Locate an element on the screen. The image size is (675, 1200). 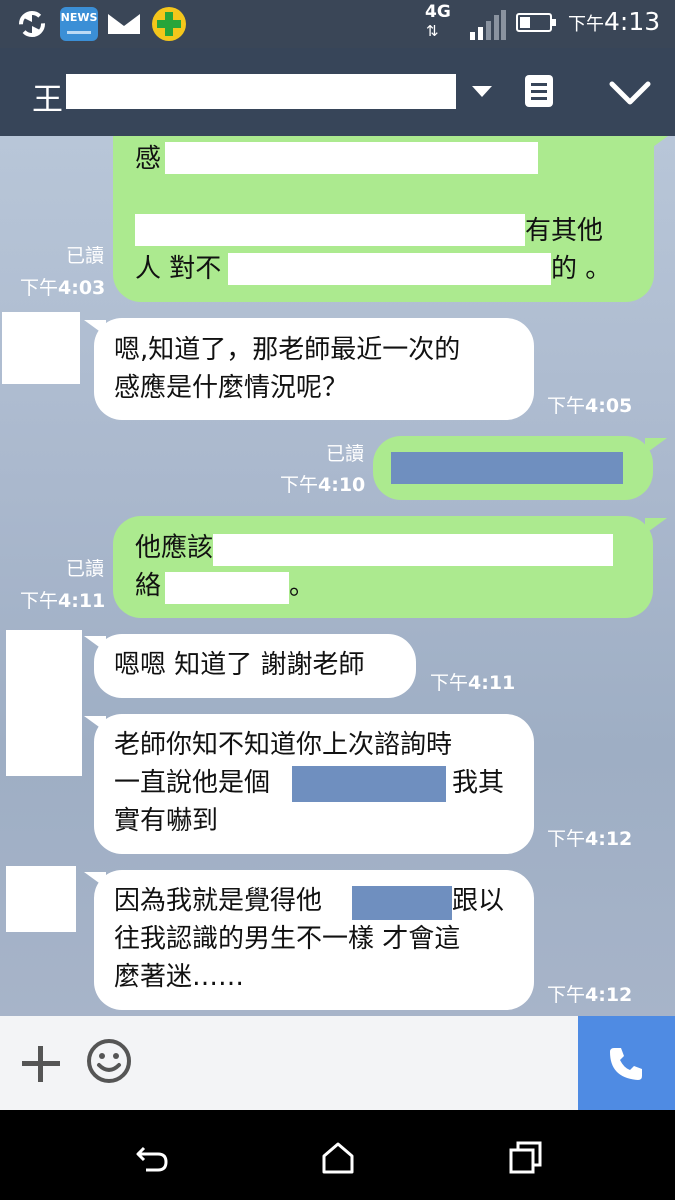
message-text: 實有嚇到 is located at coordinates (166, 821).